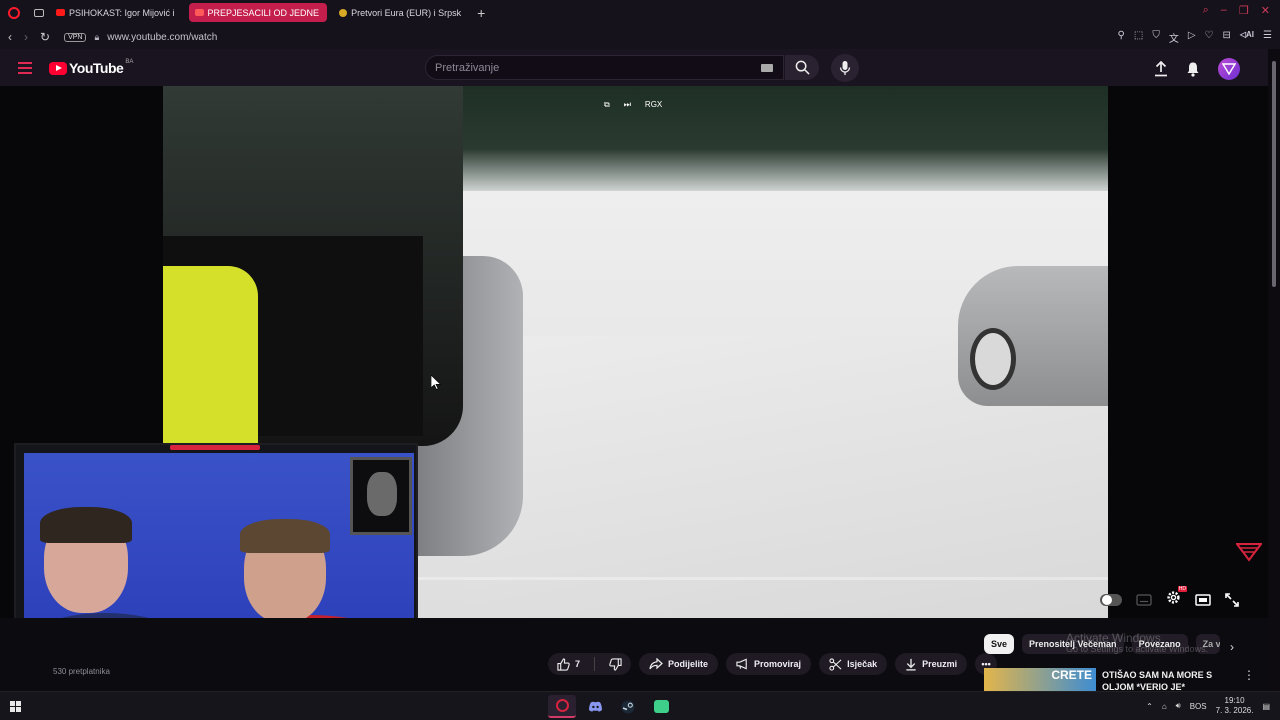  I want to click on like-dislike-group: 7, so click(590, 664).